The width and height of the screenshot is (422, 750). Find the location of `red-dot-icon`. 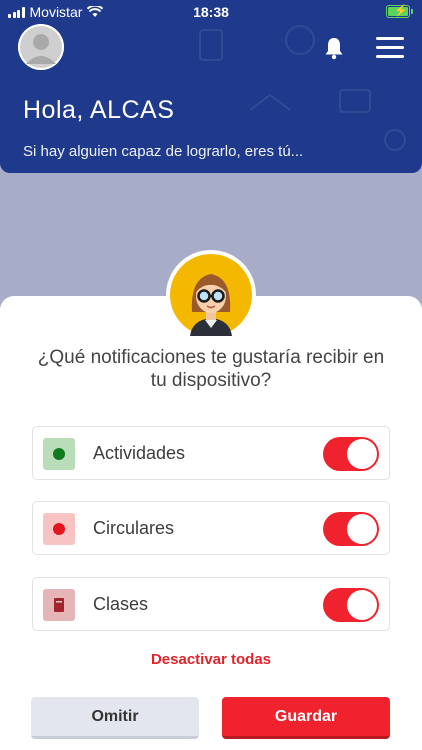

red-dot-icon is located at coordinates (59, 529).